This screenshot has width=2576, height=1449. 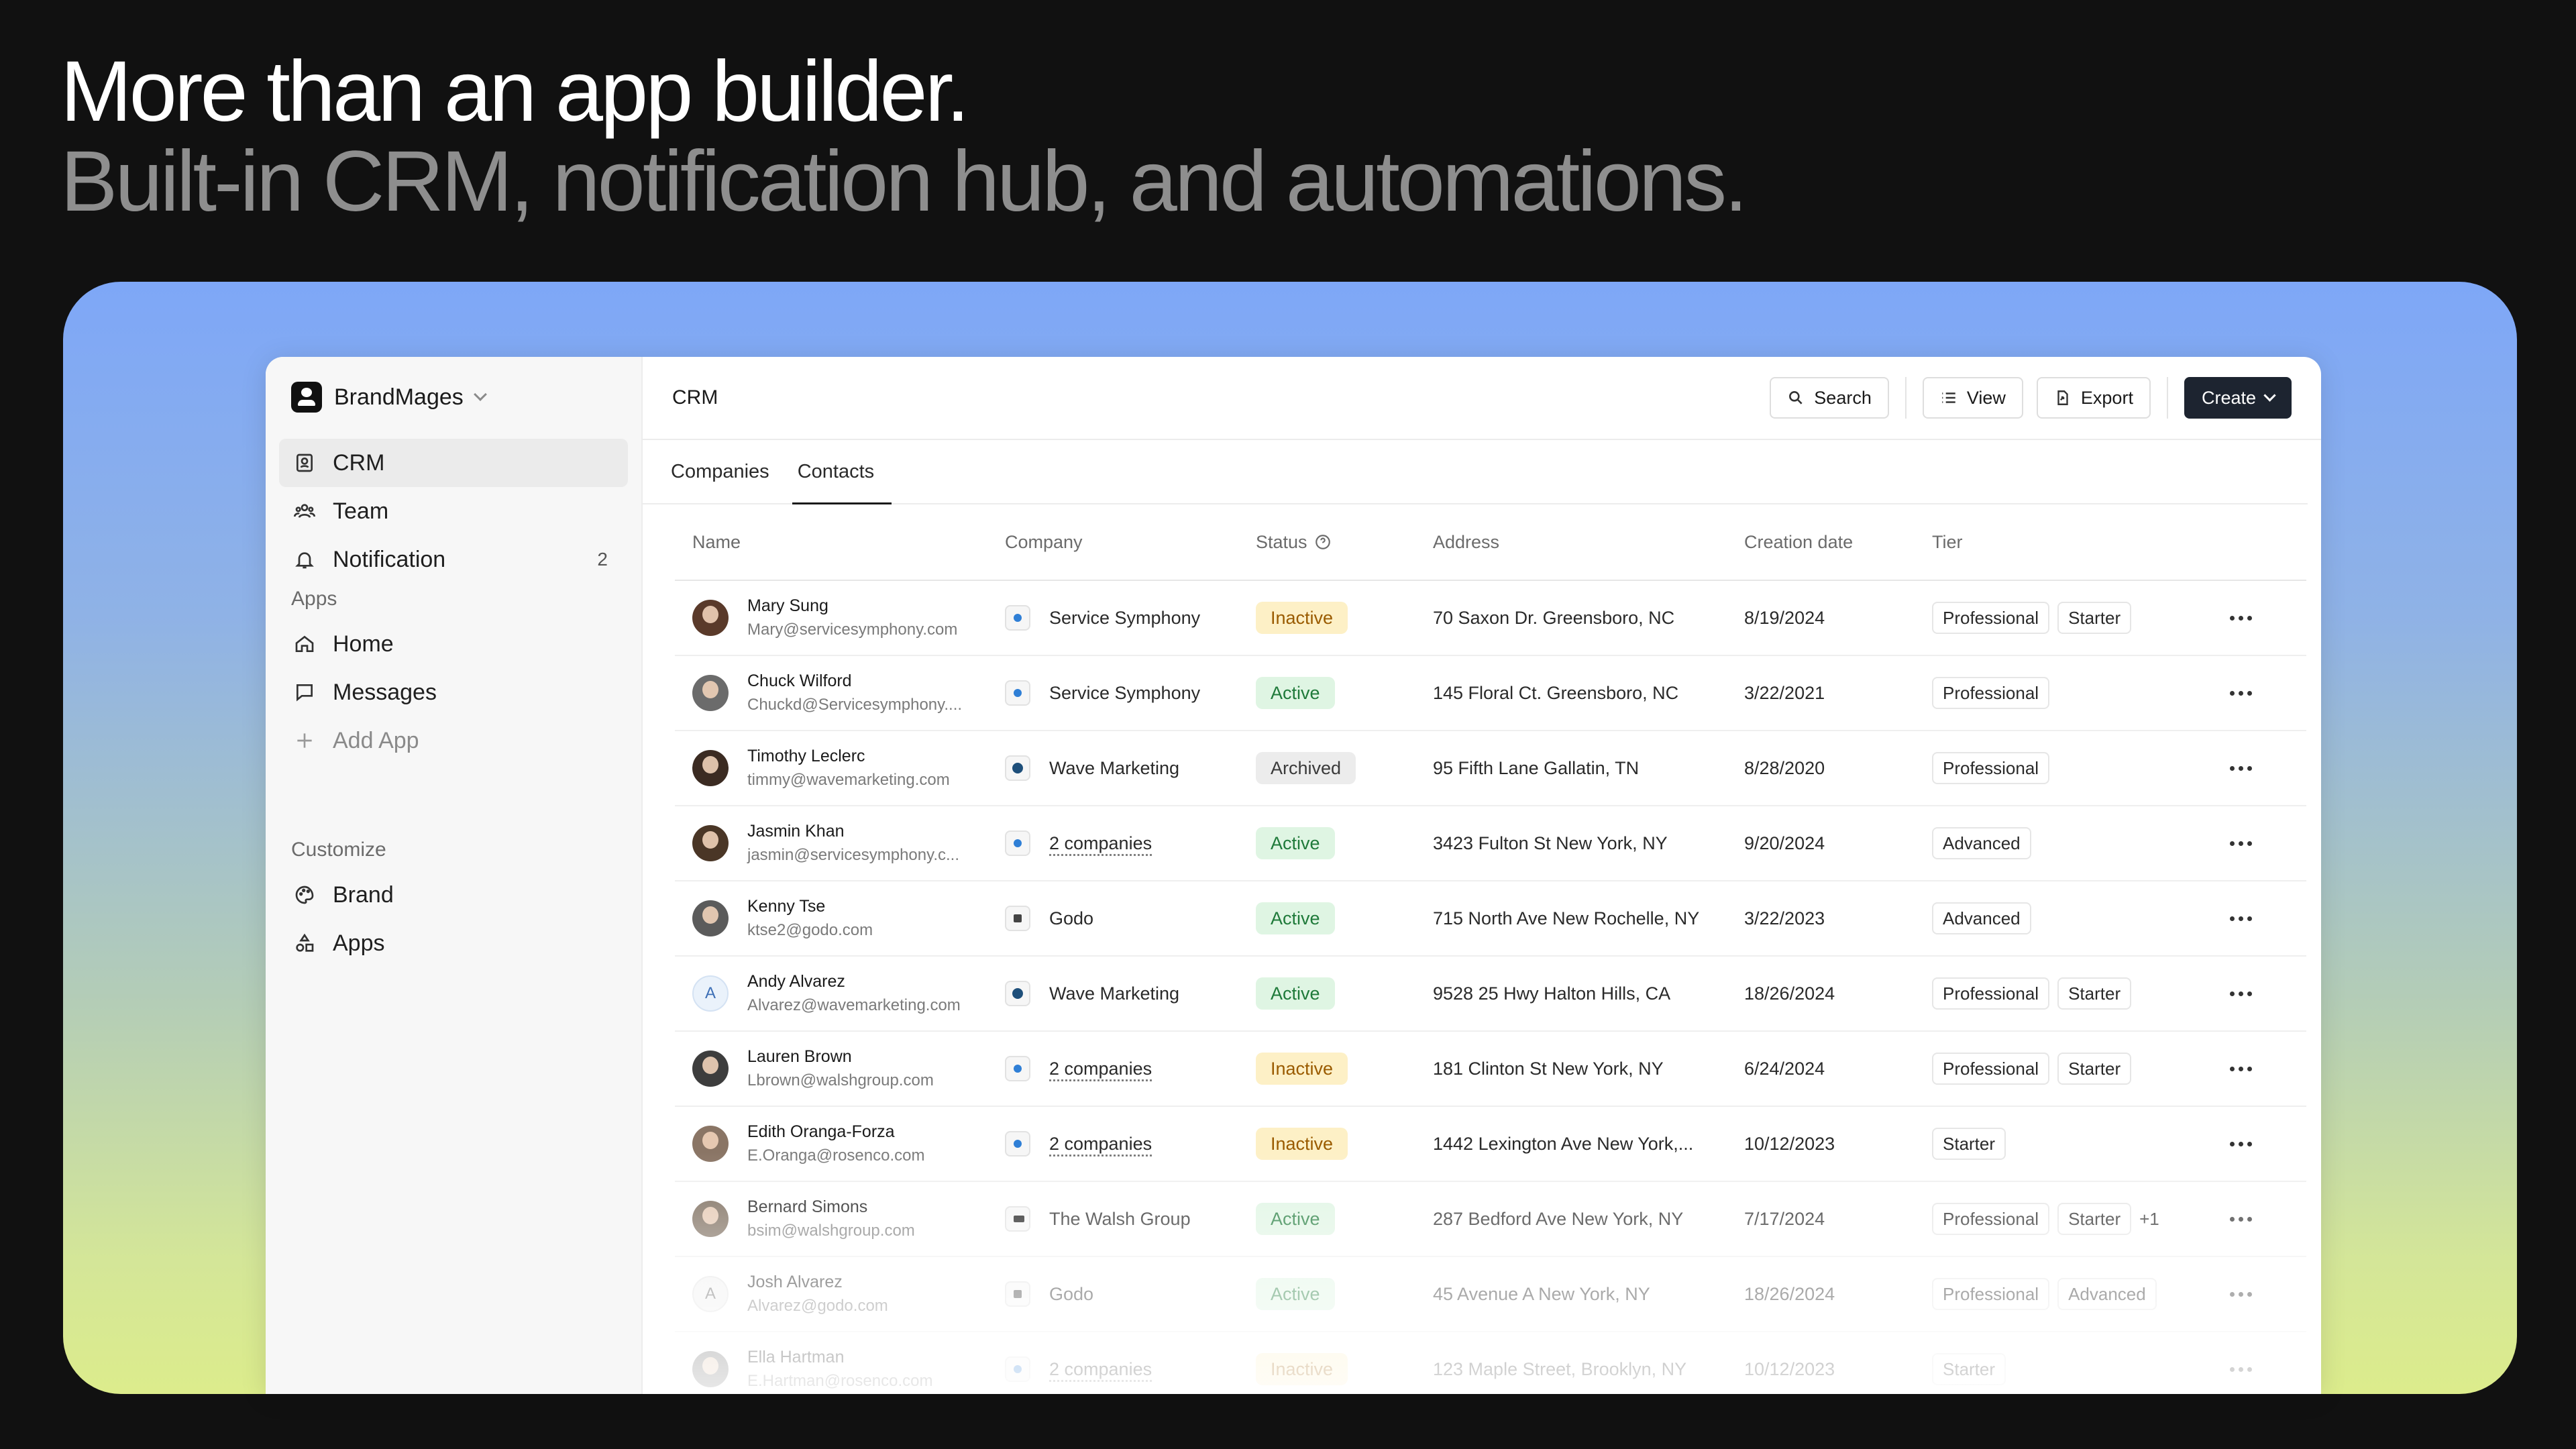 I want to click on contact-name: Kenny Tse, so click(x=810, y=906).